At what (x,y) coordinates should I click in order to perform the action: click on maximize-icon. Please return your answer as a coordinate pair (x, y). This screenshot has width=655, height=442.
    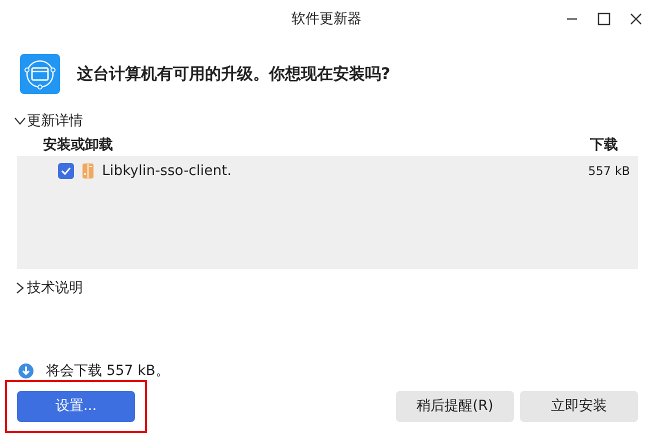
    Looking at the image, I should click on (604, 19).